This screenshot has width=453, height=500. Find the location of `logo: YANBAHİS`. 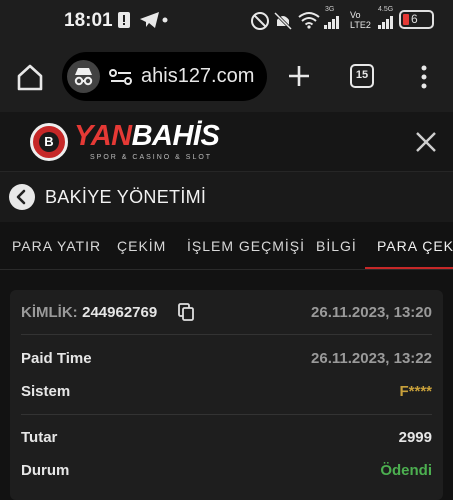

logo: YANBAHİS is located at coordinates (147, 136).